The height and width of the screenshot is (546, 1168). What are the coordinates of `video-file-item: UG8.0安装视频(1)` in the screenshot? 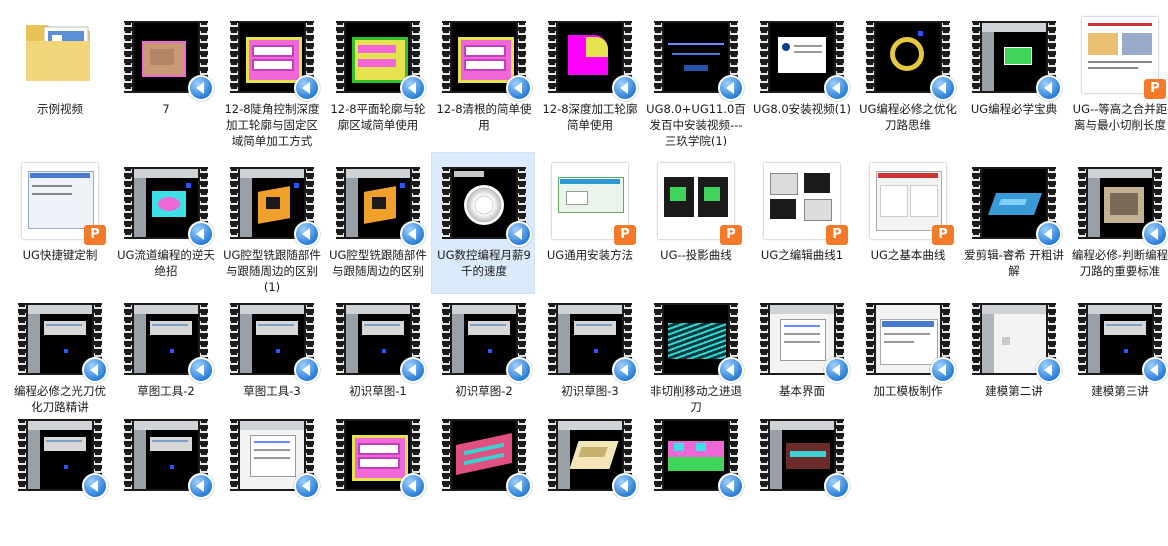 It's located at (801, 77).